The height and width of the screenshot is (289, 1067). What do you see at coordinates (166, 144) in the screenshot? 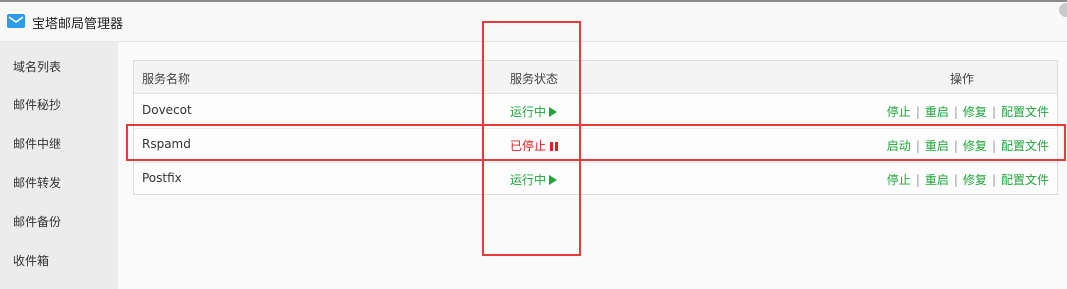
I see `service-name: Rspamd` at bounding box center [166, 144].